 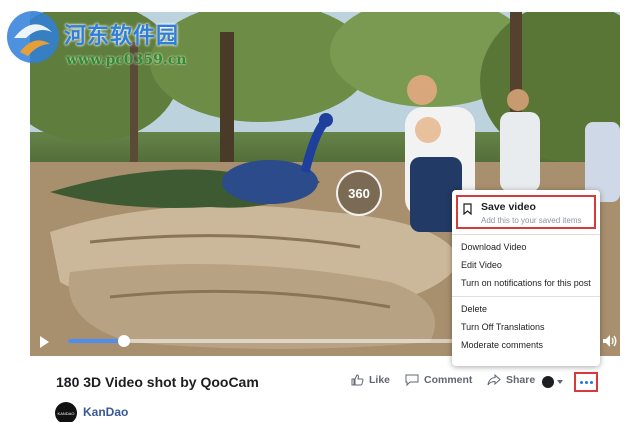 I want to click on like-label: Like, so click(x=380, y=380).